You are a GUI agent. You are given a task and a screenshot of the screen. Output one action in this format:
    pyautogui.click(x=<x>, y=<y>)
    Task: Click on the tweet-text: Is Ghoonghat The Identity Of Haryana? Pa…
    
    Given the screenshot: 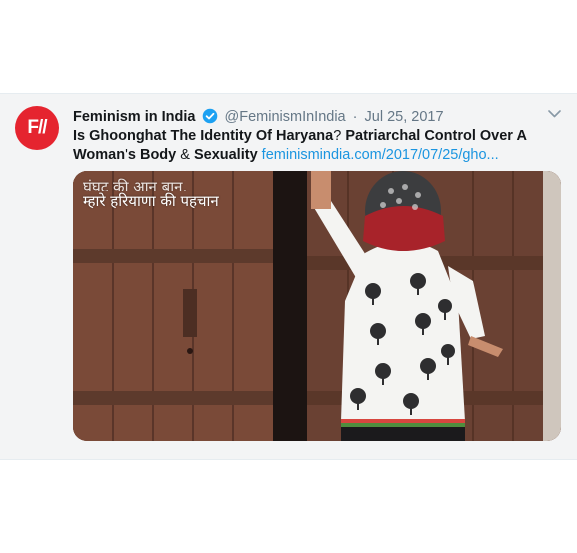 What is the action you would take?
    pyautogui.click(x=313, y=146)
    